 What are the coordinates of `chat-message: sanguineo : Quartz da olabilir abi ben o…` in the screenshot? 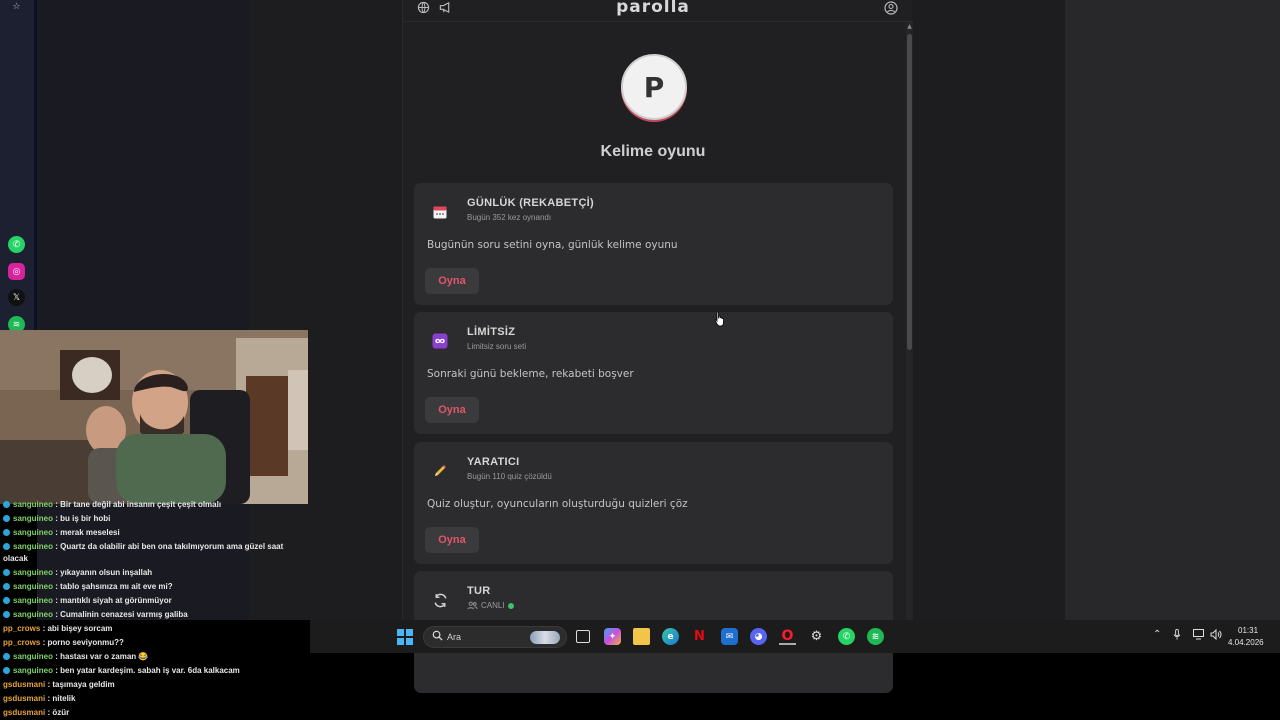 It's located at (143, 546).